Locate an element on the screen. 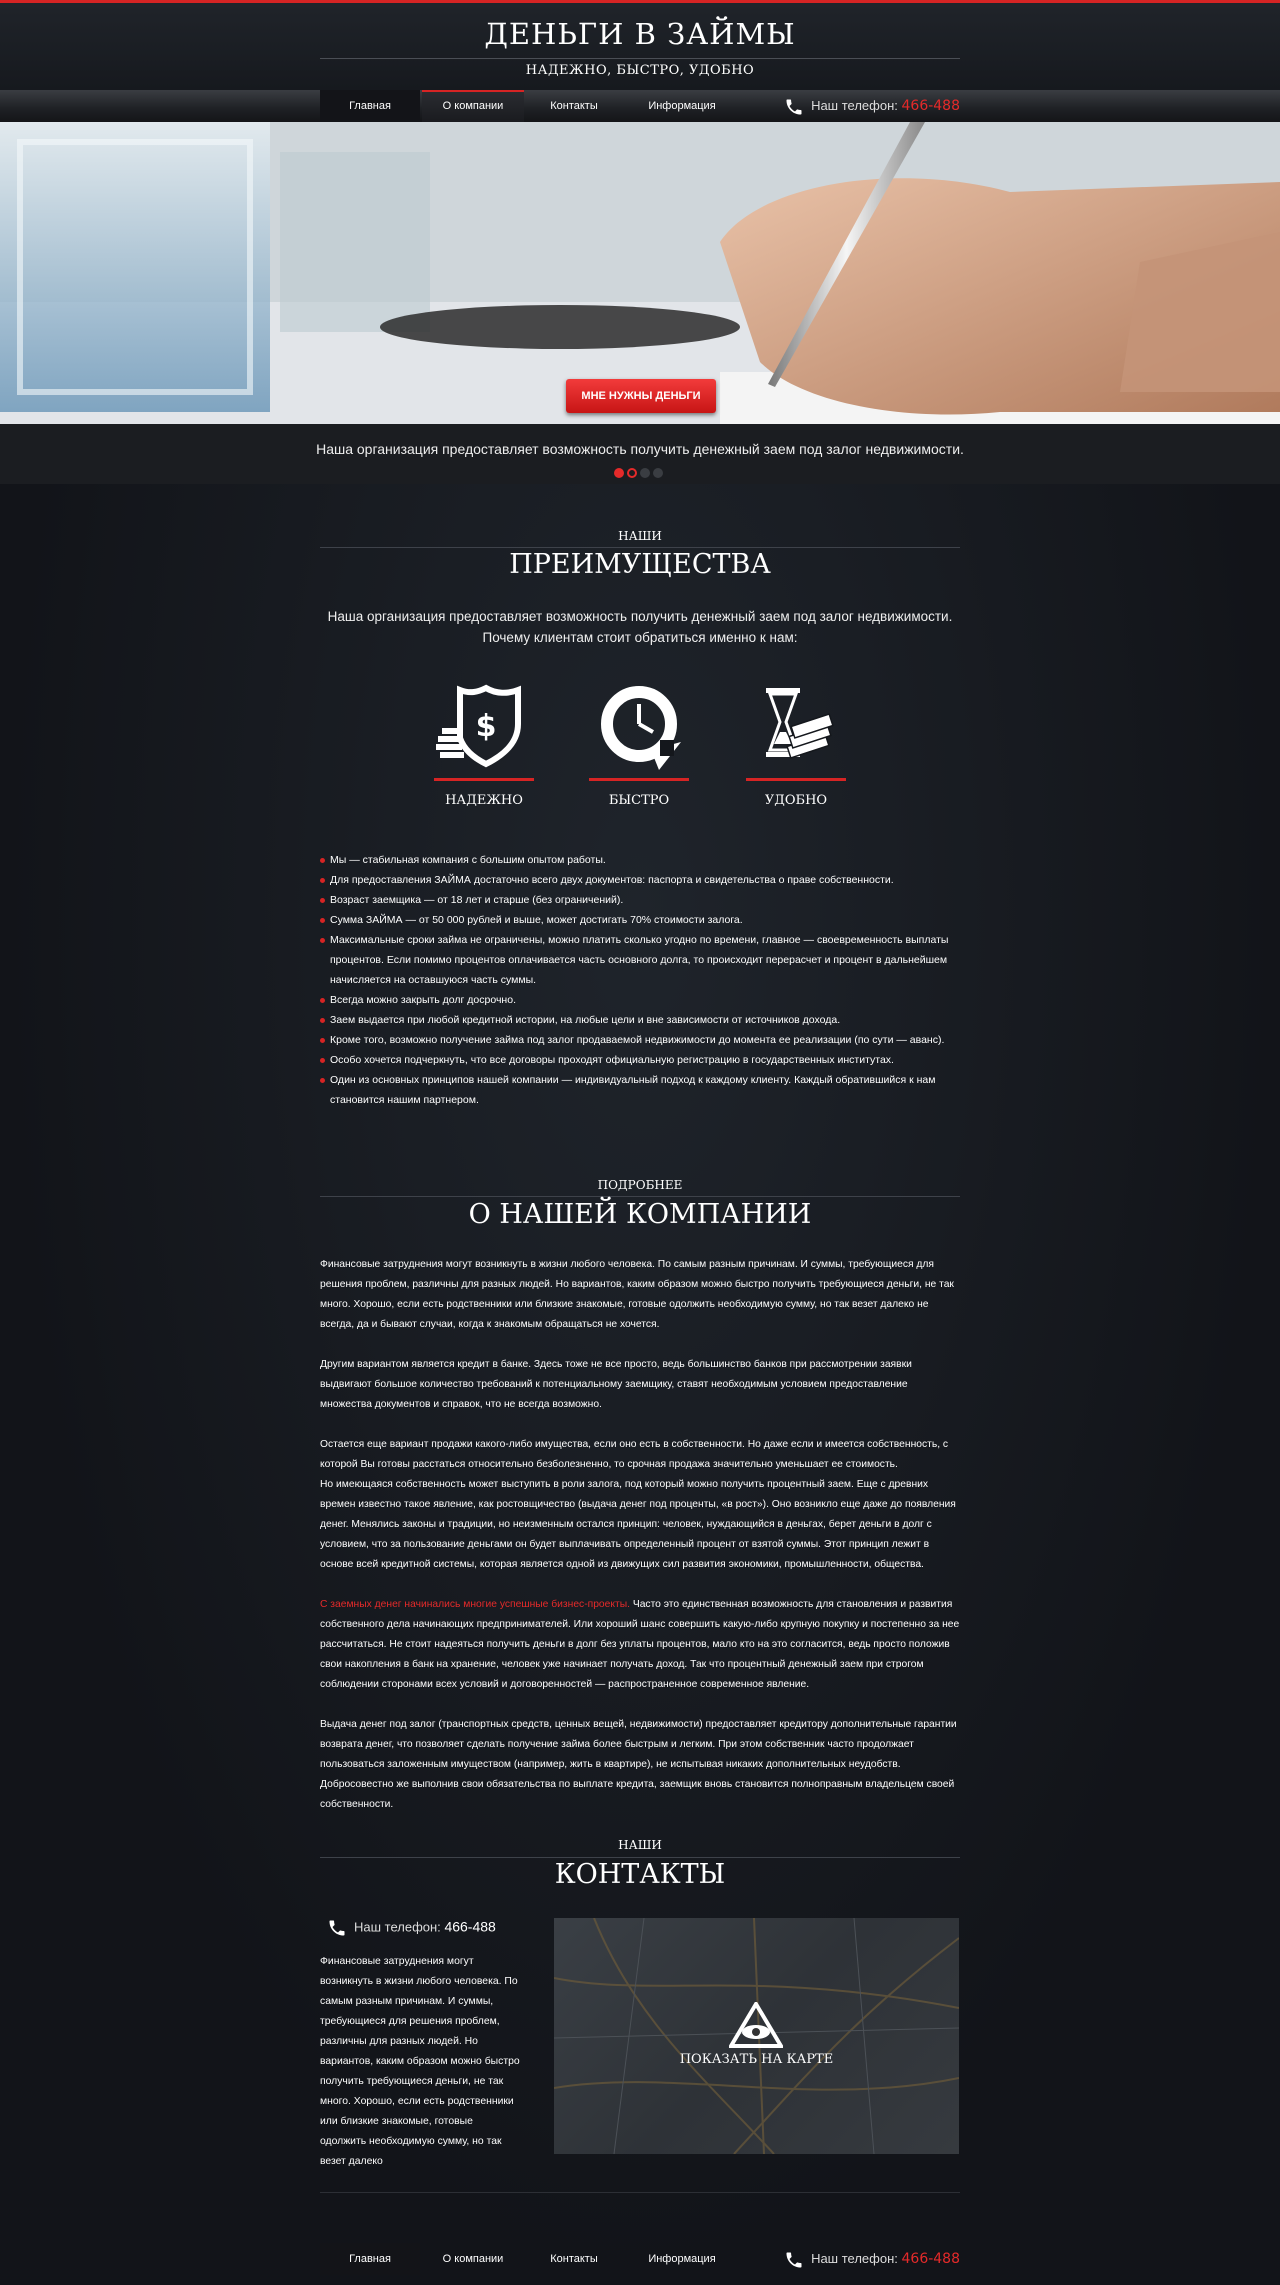 This screenshot has height=2285, width=1280. hourglass-money-icon is located at coordinates (800, 723).